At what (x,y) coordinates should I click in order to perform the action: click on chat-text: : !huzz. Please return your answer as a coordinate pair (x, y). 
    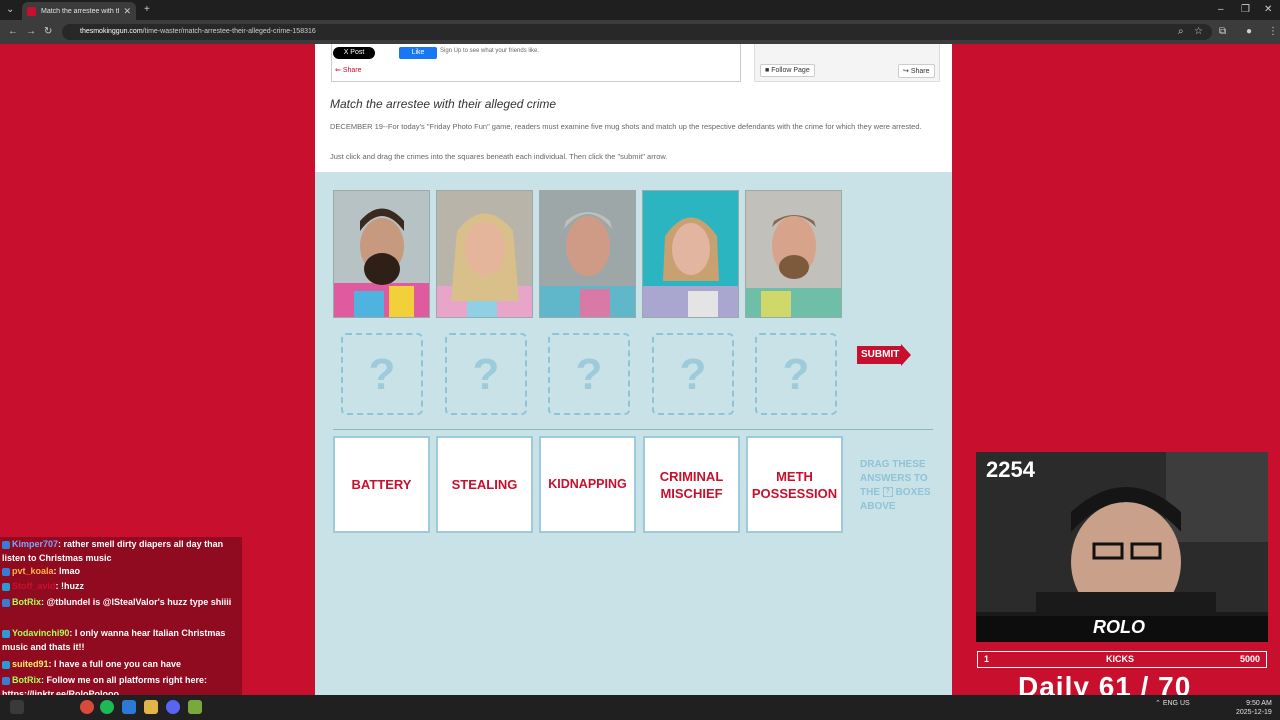
    Looking at the image, I should click on (70, 586).